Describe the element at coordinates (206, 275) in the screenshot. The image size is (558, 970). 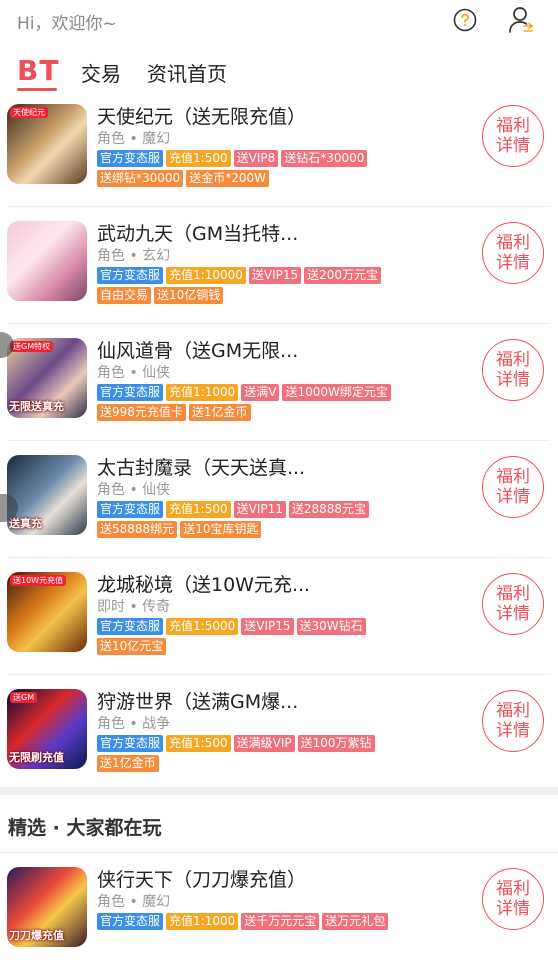
I see `tag-label: 充值1:10000` at that location.